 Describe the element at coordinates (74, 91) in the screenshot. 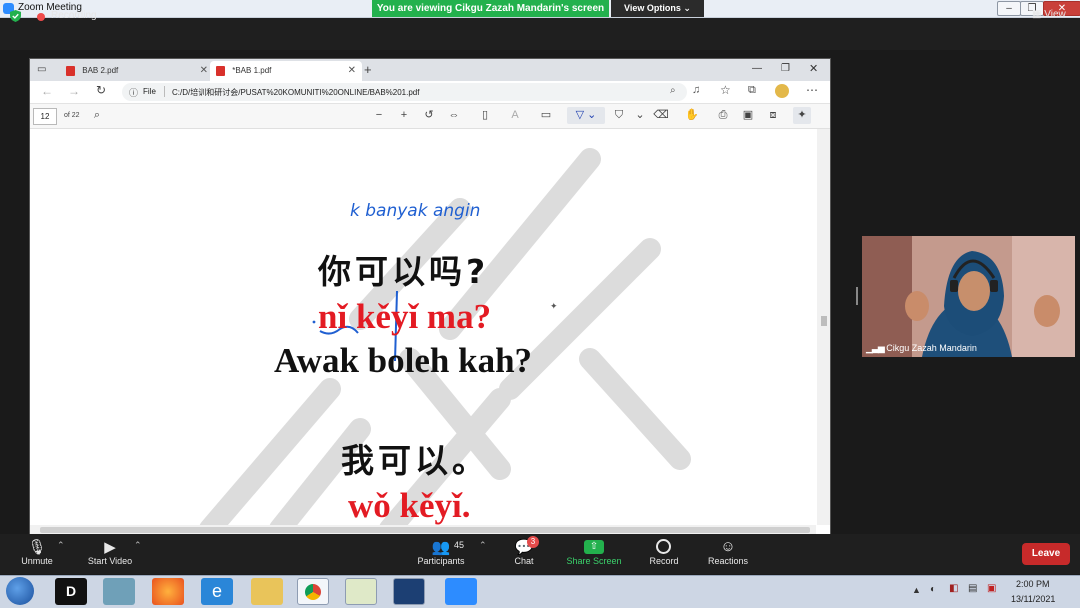

I see `forward-icon: →` at that location.